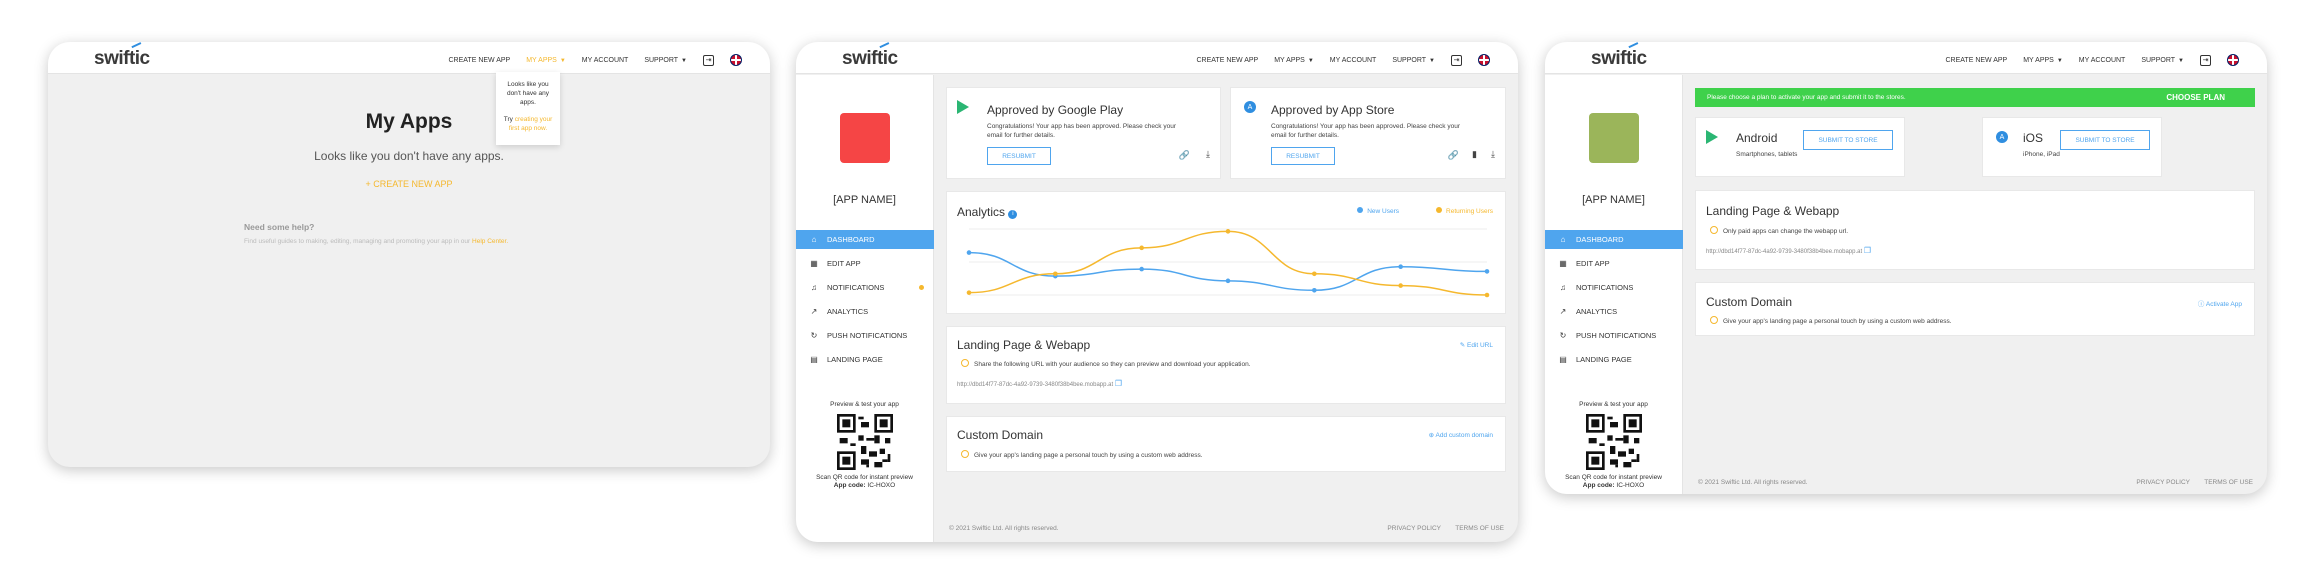  Describe the element at coordinates (1563, 287) in the screenshot. I see `bell-icon: ♫` at that location.